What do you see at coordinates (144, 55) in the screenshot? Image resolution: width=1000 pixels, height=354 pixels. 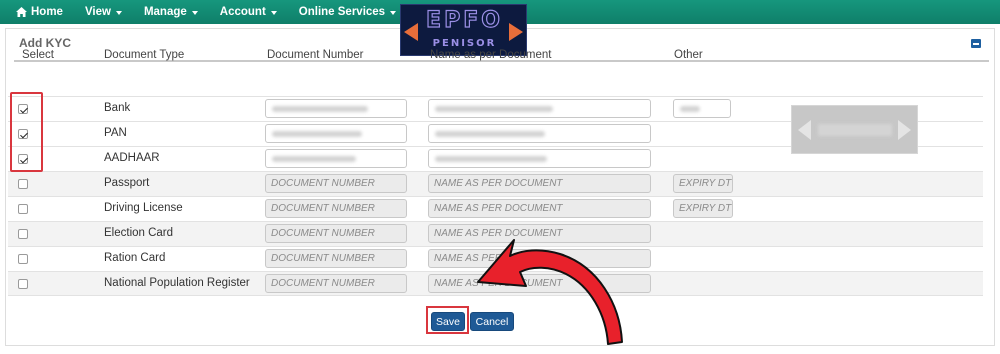 I see `header-document-type: Document Type` at bounding box center [144, 55].